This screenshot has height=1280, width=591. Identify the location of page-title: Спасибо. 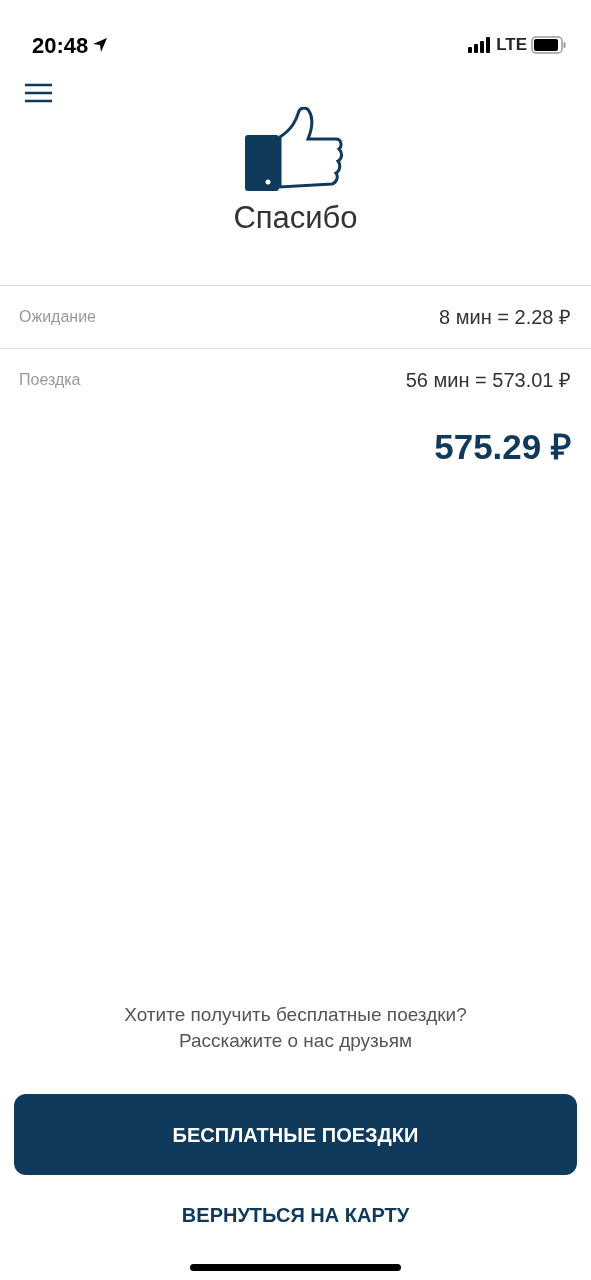
(295, 218).